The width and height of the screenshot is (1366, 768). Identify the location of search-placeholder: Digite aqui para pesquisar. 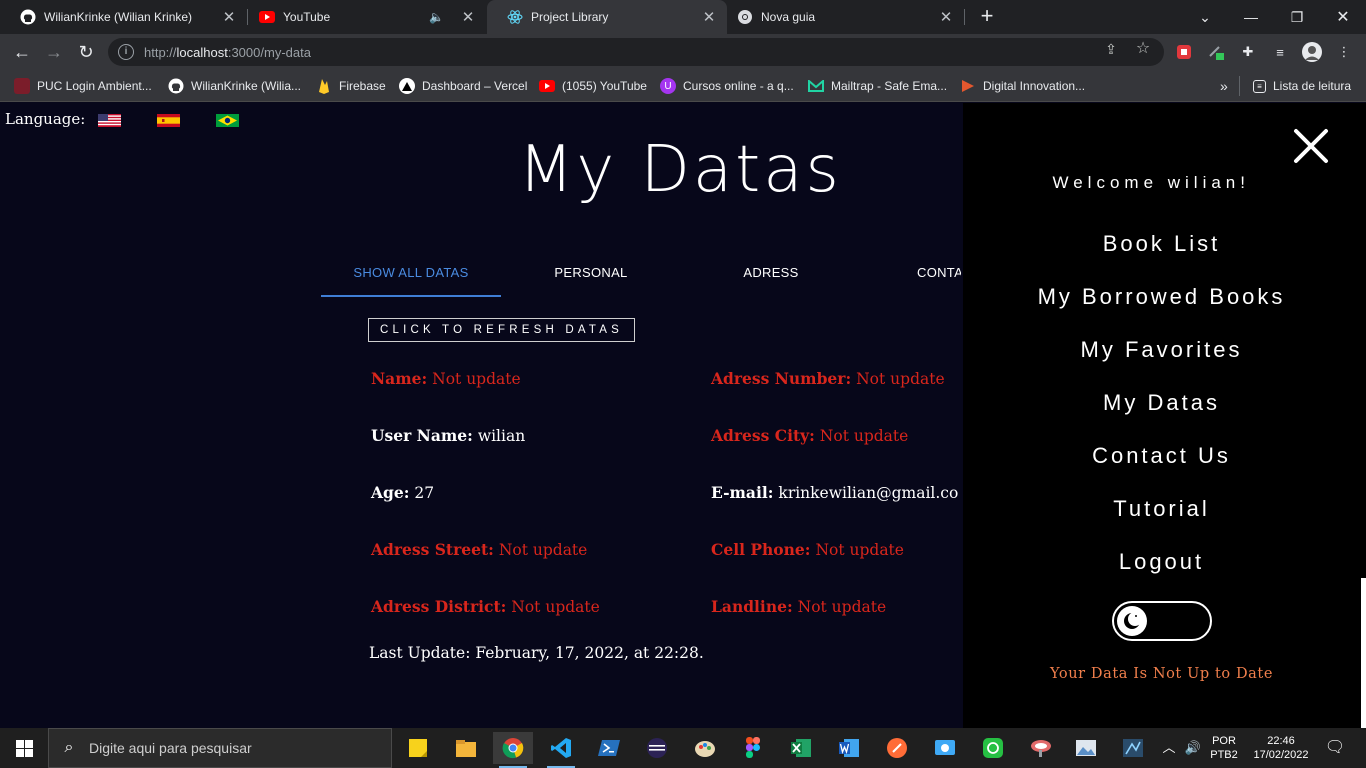
(170, 748).